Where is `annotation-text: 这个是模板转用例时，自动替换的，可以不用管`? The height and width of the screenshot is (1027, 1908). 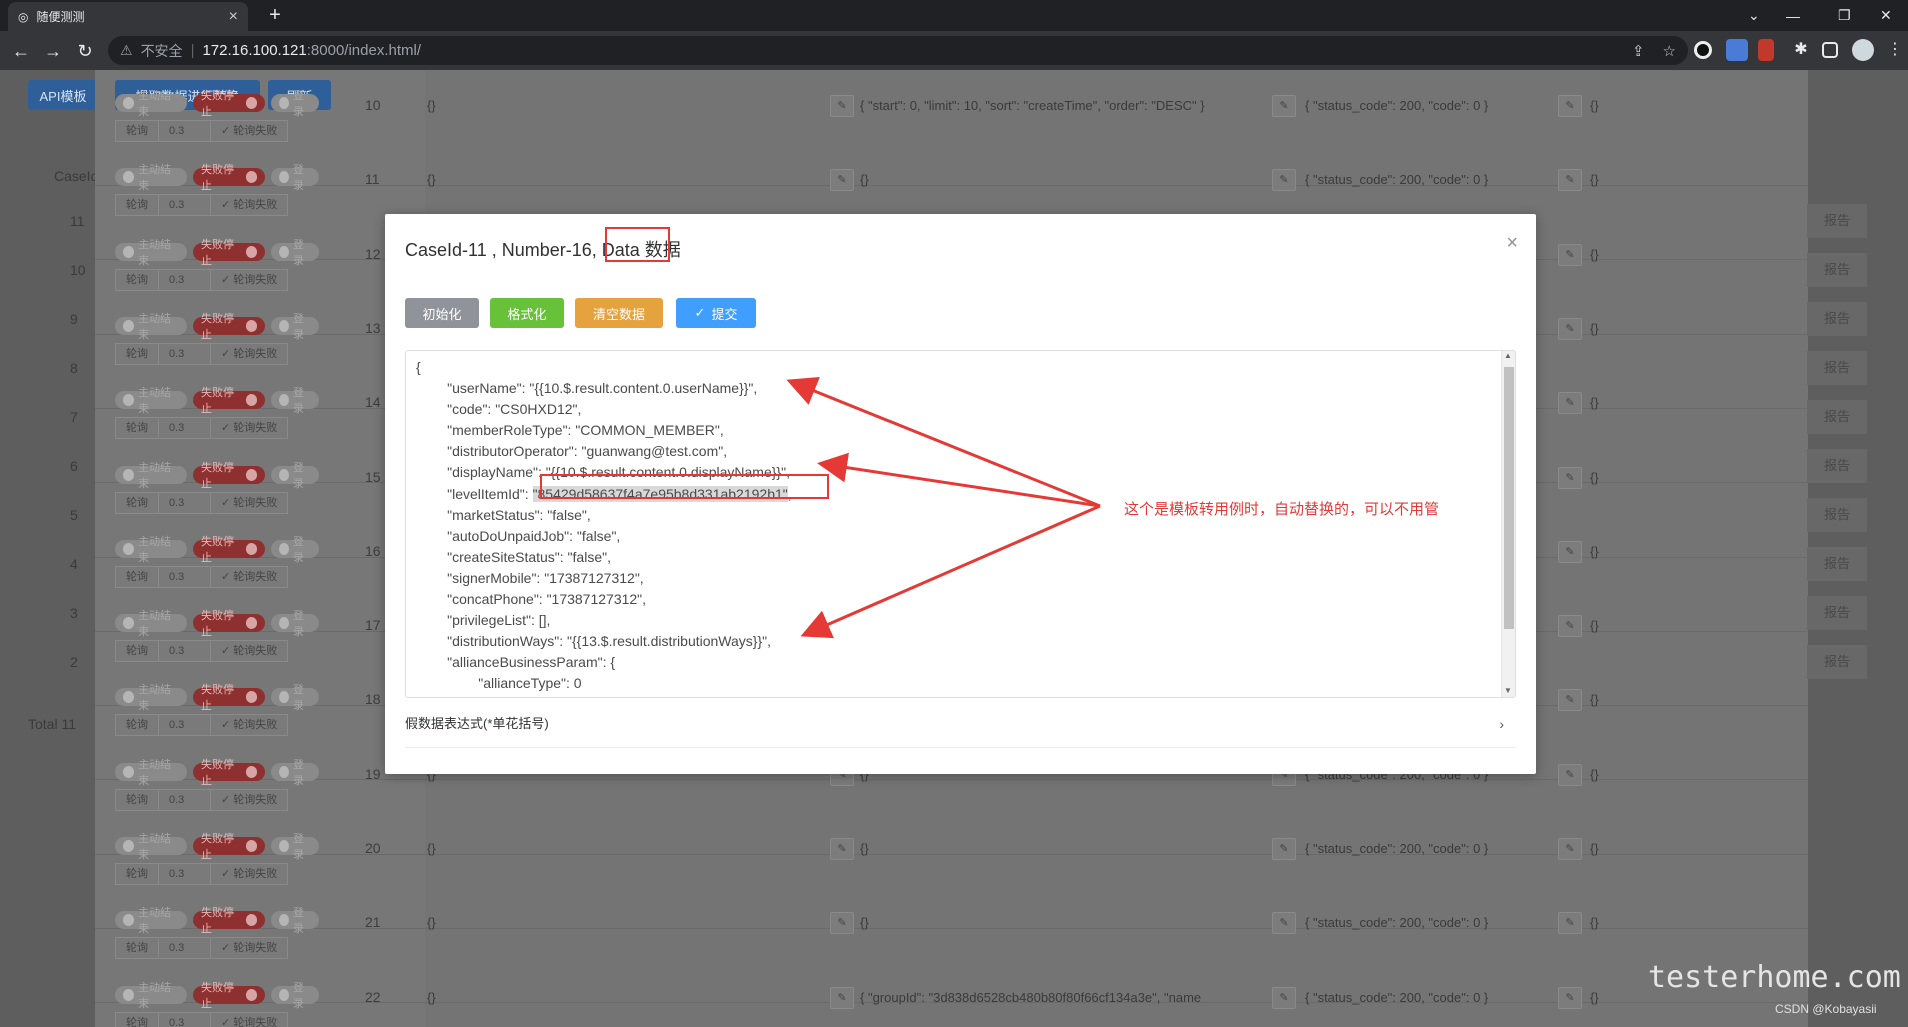 annotation-text: 这个是模板转用例时，自动替换的，可以不用管 is located at coordinates (1282, 509).